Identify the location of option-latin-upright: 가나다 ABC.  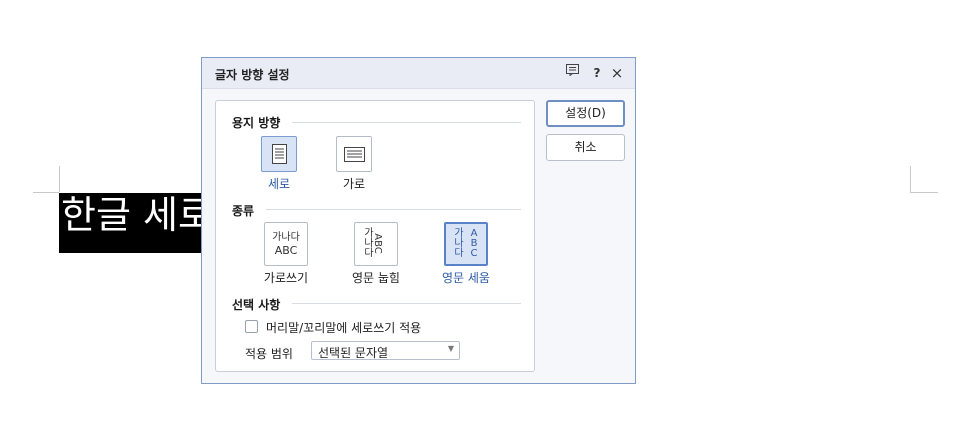
(466, 244).